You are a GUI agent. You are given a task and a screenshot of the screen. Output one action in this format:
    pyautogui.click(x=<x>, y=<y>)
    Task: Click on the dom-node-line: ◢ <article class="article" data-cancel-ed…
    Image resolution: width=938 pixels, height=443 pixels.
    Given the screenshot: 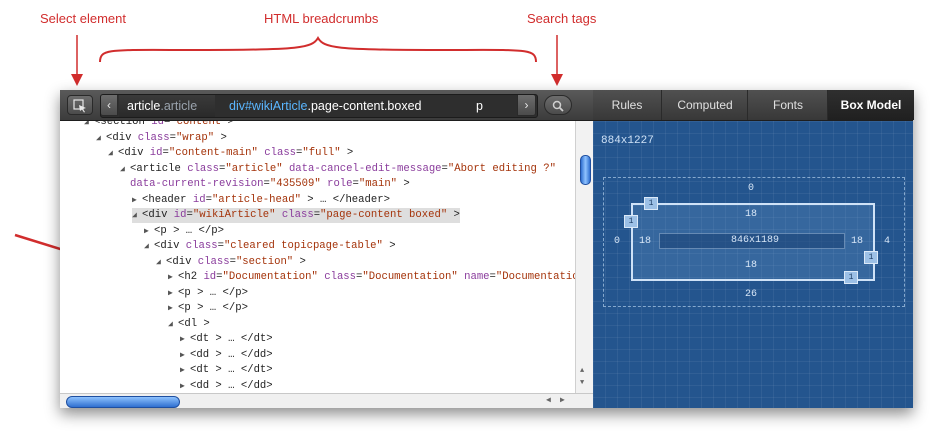 What is the action you would take?
    pyautogui.click(x=338, y=169)
    